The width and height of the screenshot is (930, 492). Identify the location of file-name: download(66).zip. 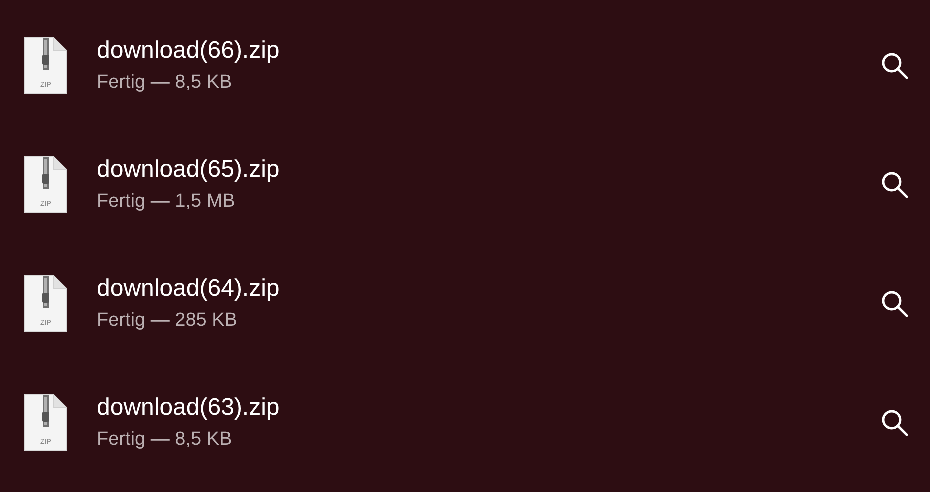
(189, 51).